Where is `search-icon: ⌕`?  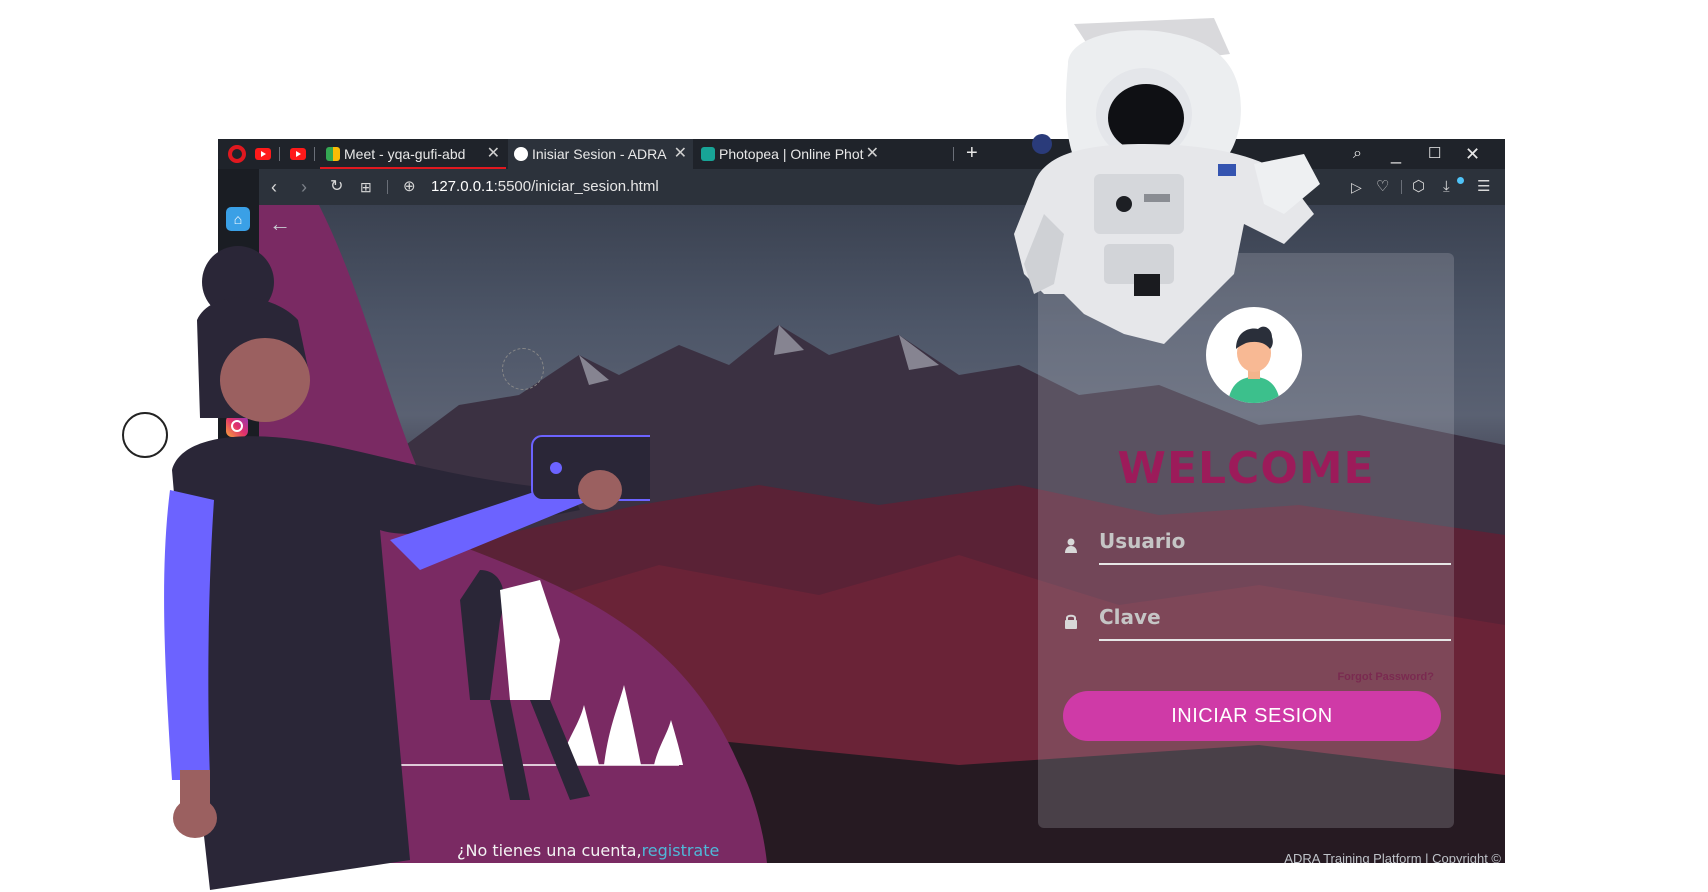 search-icon: ⌕ is located at coordinates (1357, 154).